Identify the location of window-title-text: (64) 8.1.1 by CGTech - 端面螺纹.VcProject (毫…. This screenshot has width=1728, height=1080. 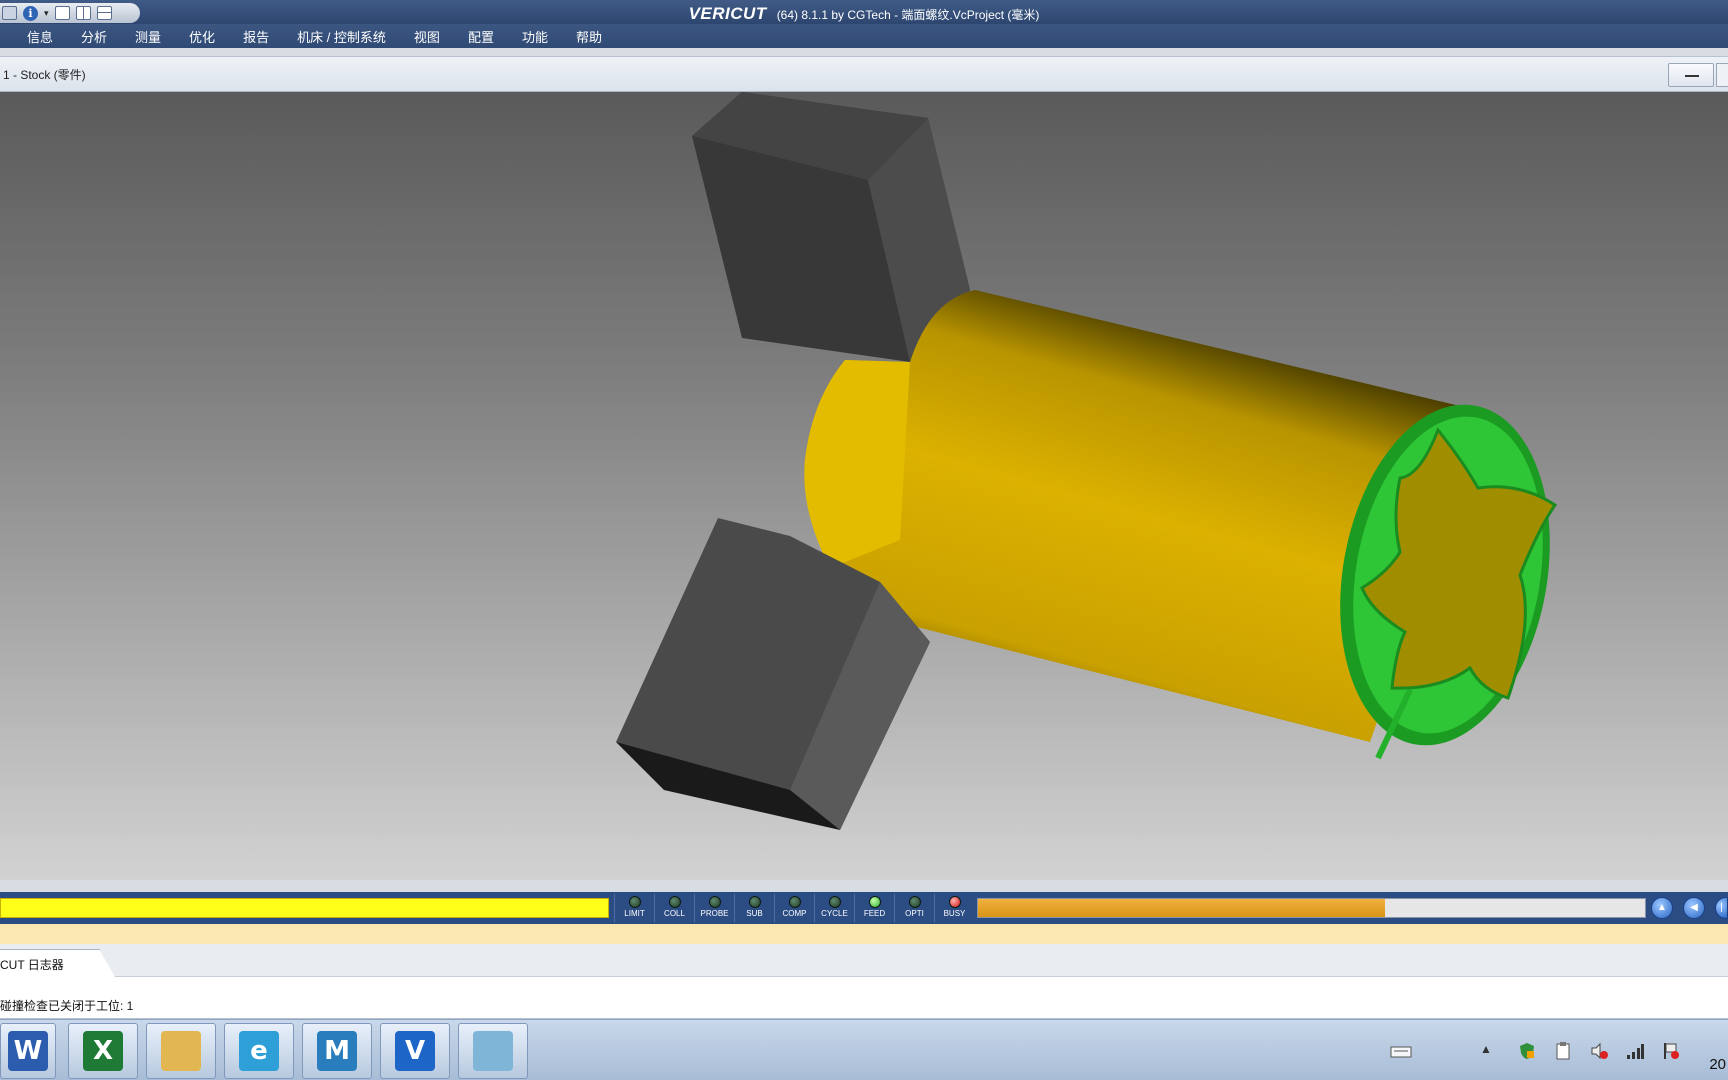
(908, 15).